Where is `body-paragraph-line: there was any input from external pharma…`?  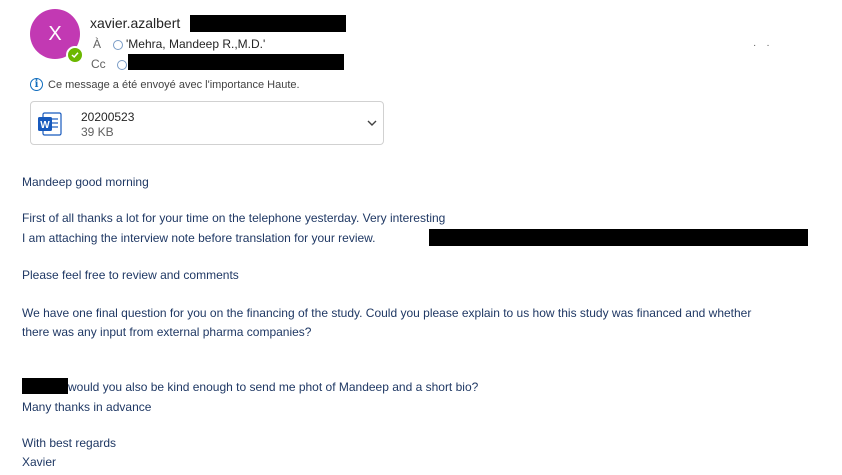
body-paragraph-line: there was any input from external pharma… is located at coordinates (167, 332).